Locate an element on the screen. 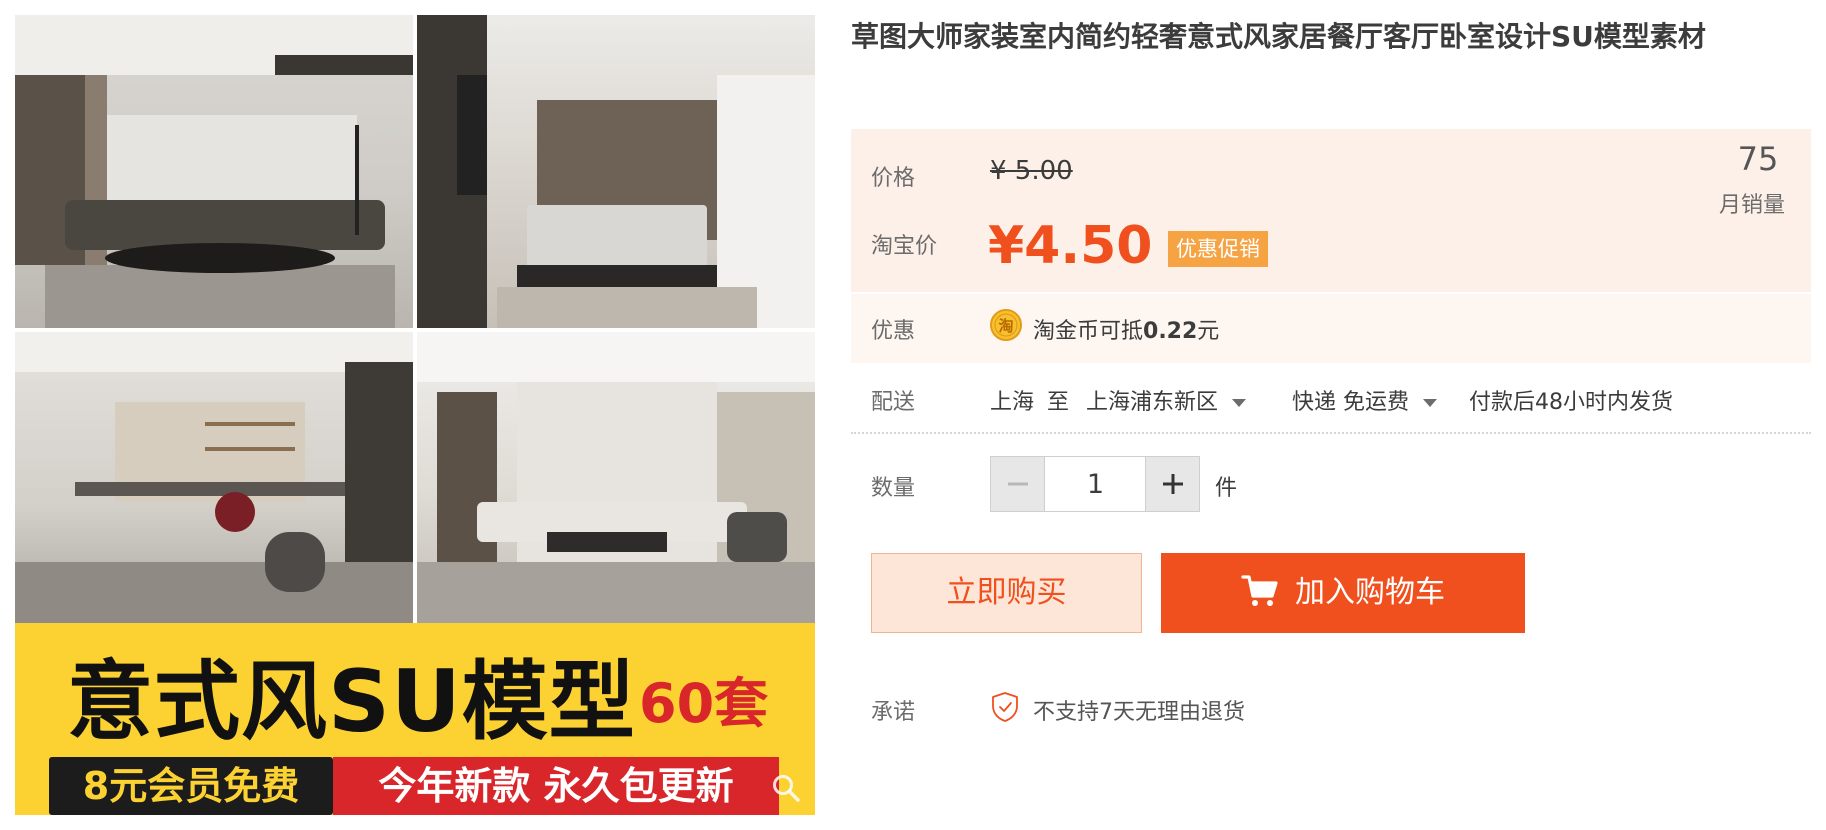 The height and width of the screenshot is (830, 1826). original-price: ¥ 5.00 is located at coordinates (1031, 171).